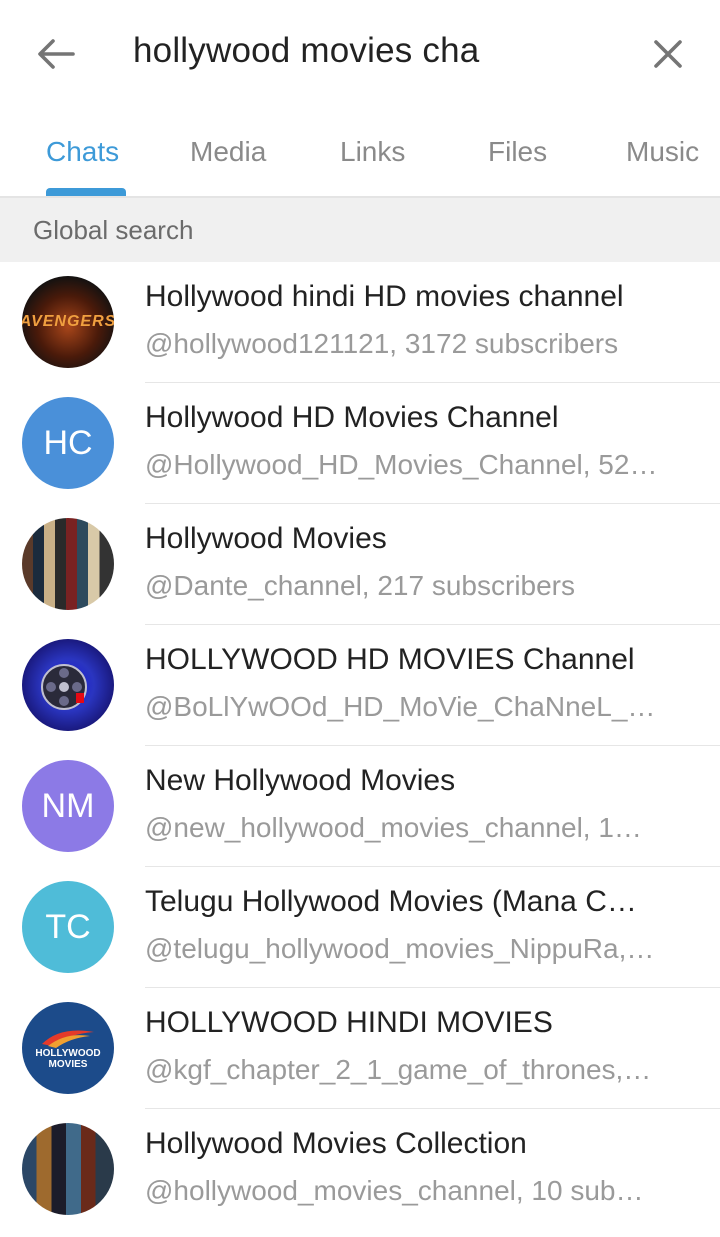  Describe the element at coordinates (360, 585) in the screenshot. I see `result-subtitle: @Dante_channel, 217 subscribers` at that location.